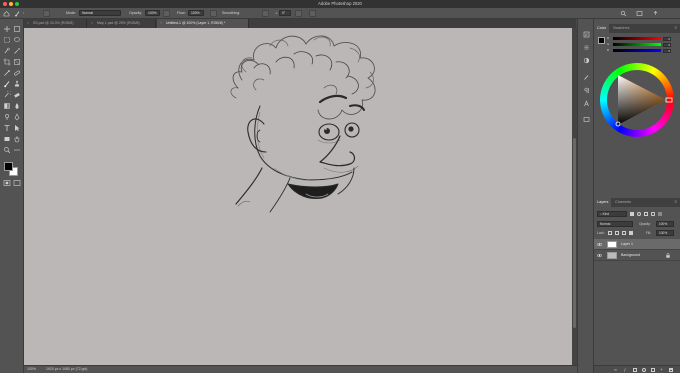 The height and width of the screenshot is (373, 680). What do you see at coordinates (7, 95) in the screenshot?
I see `history-brush-tool-icon` at bounding box center [7, 95].